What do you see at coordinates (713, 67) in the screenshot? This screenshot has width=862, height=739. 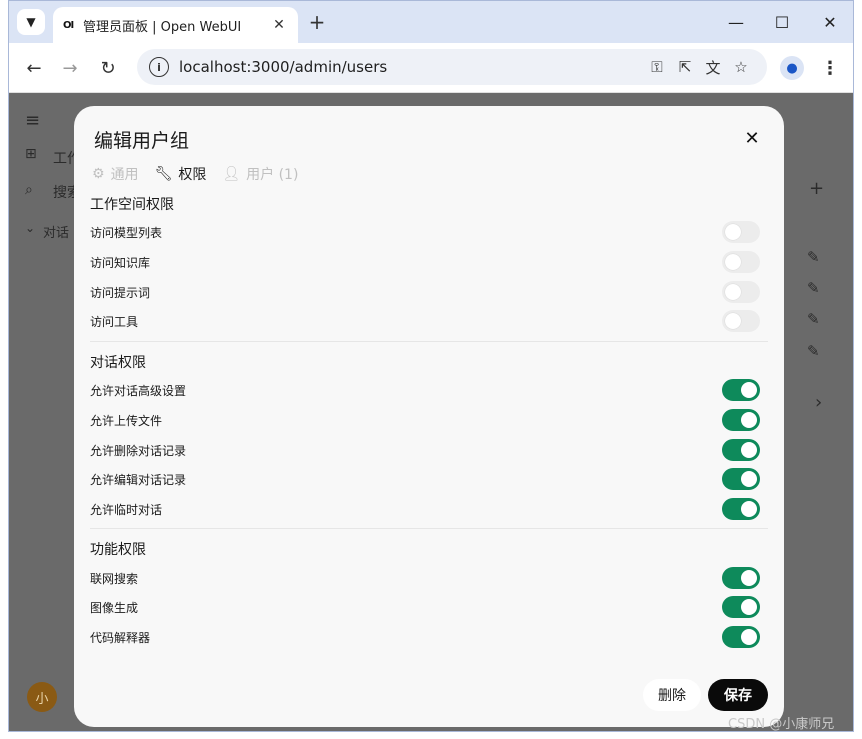 I see `translate-icon: 文` at bounding box center [713, 67].